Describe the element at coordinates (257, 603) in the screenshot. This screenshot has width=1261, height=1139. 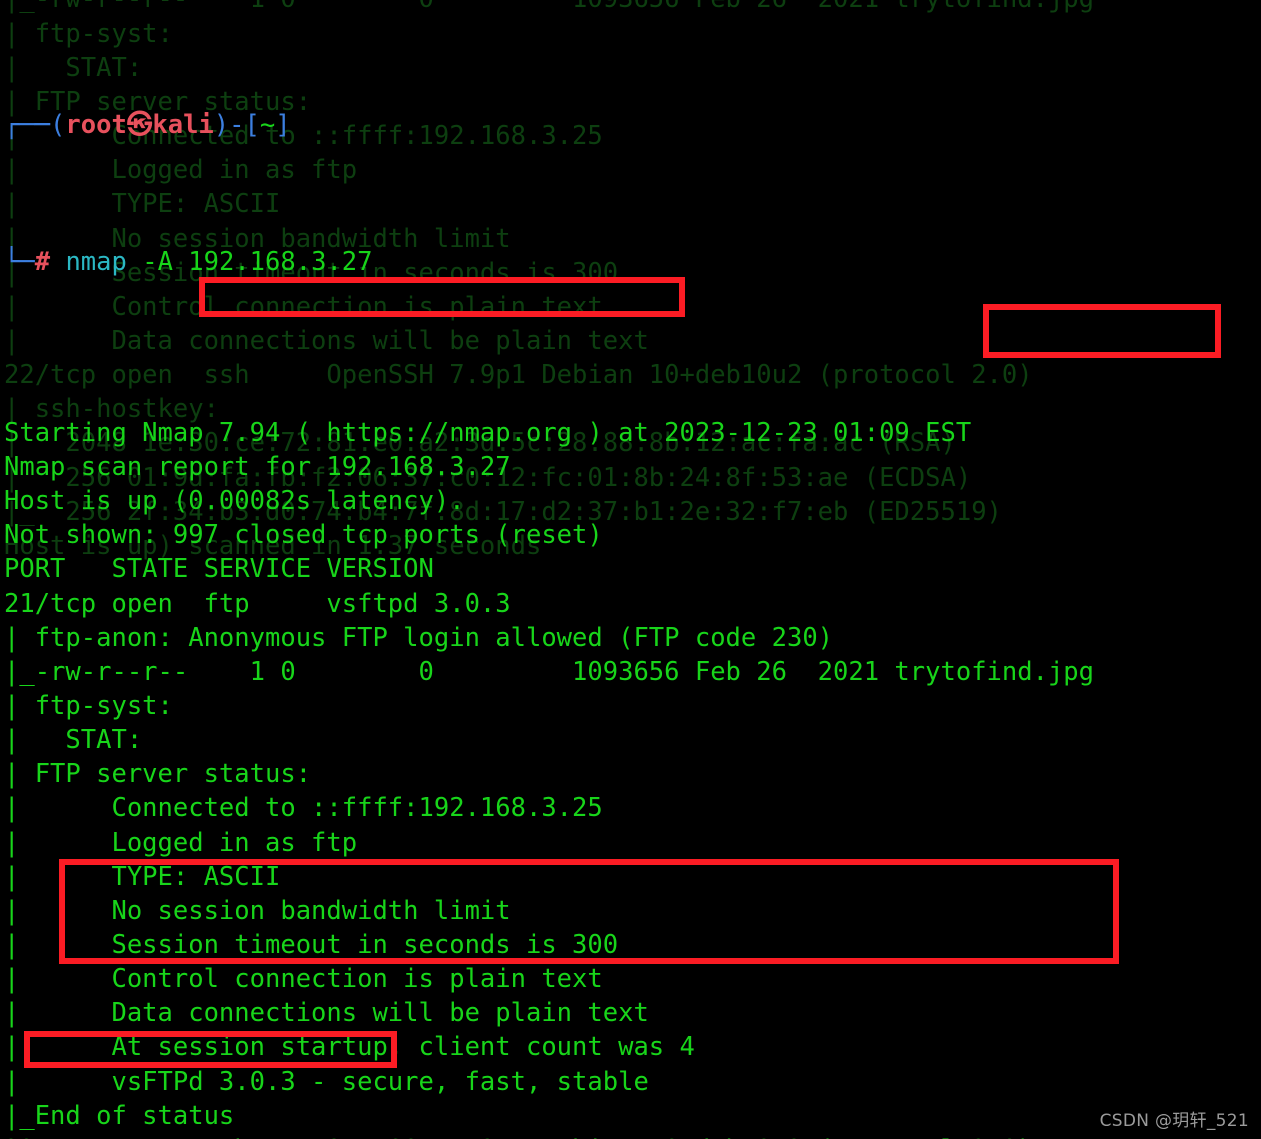
I see `output-line: 21/tcp open ftp vsftpd 3.0.3` at that location.